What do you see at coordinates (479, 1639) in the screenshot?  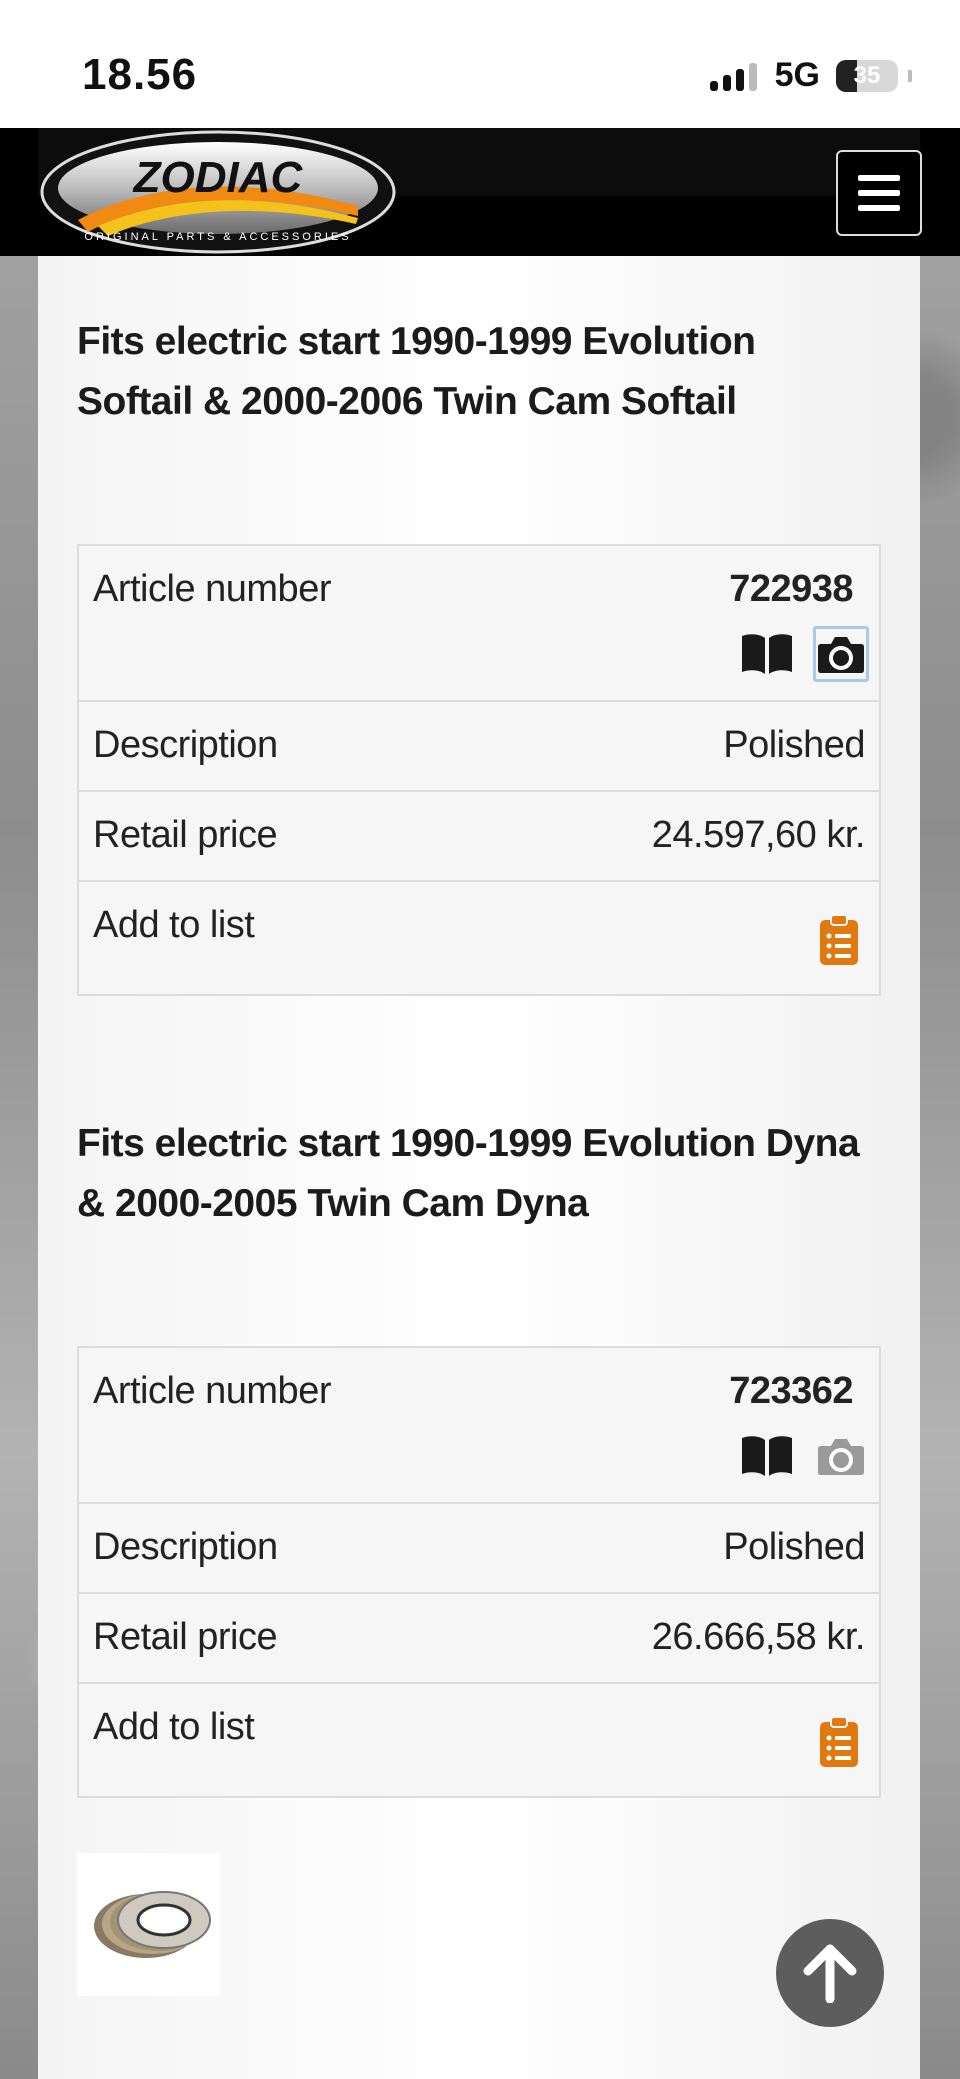 I see `price-row: Retail price 26.666,58 kr.` at bounding box center [479, 1639].